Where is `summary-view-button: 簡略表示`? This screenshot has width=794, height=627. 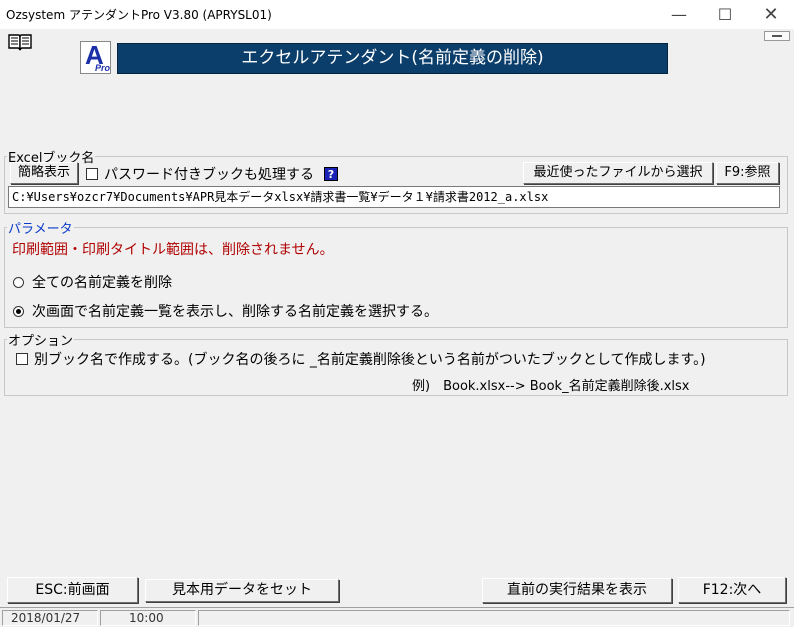
summary-view-button: 簡略表示 is located at coordinates (44, 173).